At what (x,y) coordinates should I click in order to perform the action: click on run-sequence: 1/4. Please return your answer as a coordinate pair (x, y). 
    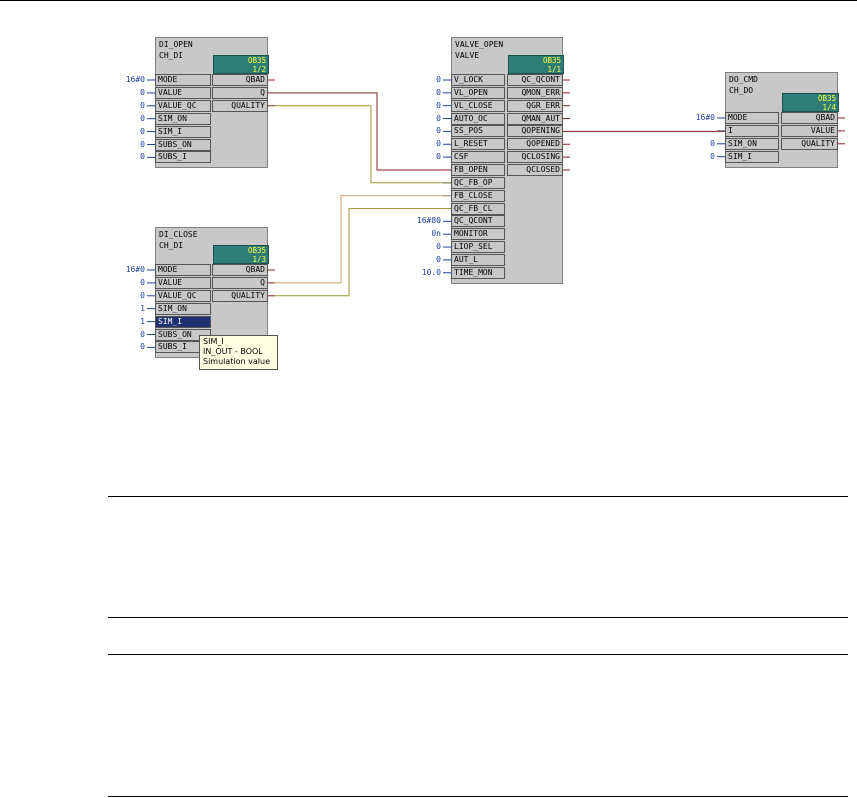
    Looking at the image, I should click on (829, 107).